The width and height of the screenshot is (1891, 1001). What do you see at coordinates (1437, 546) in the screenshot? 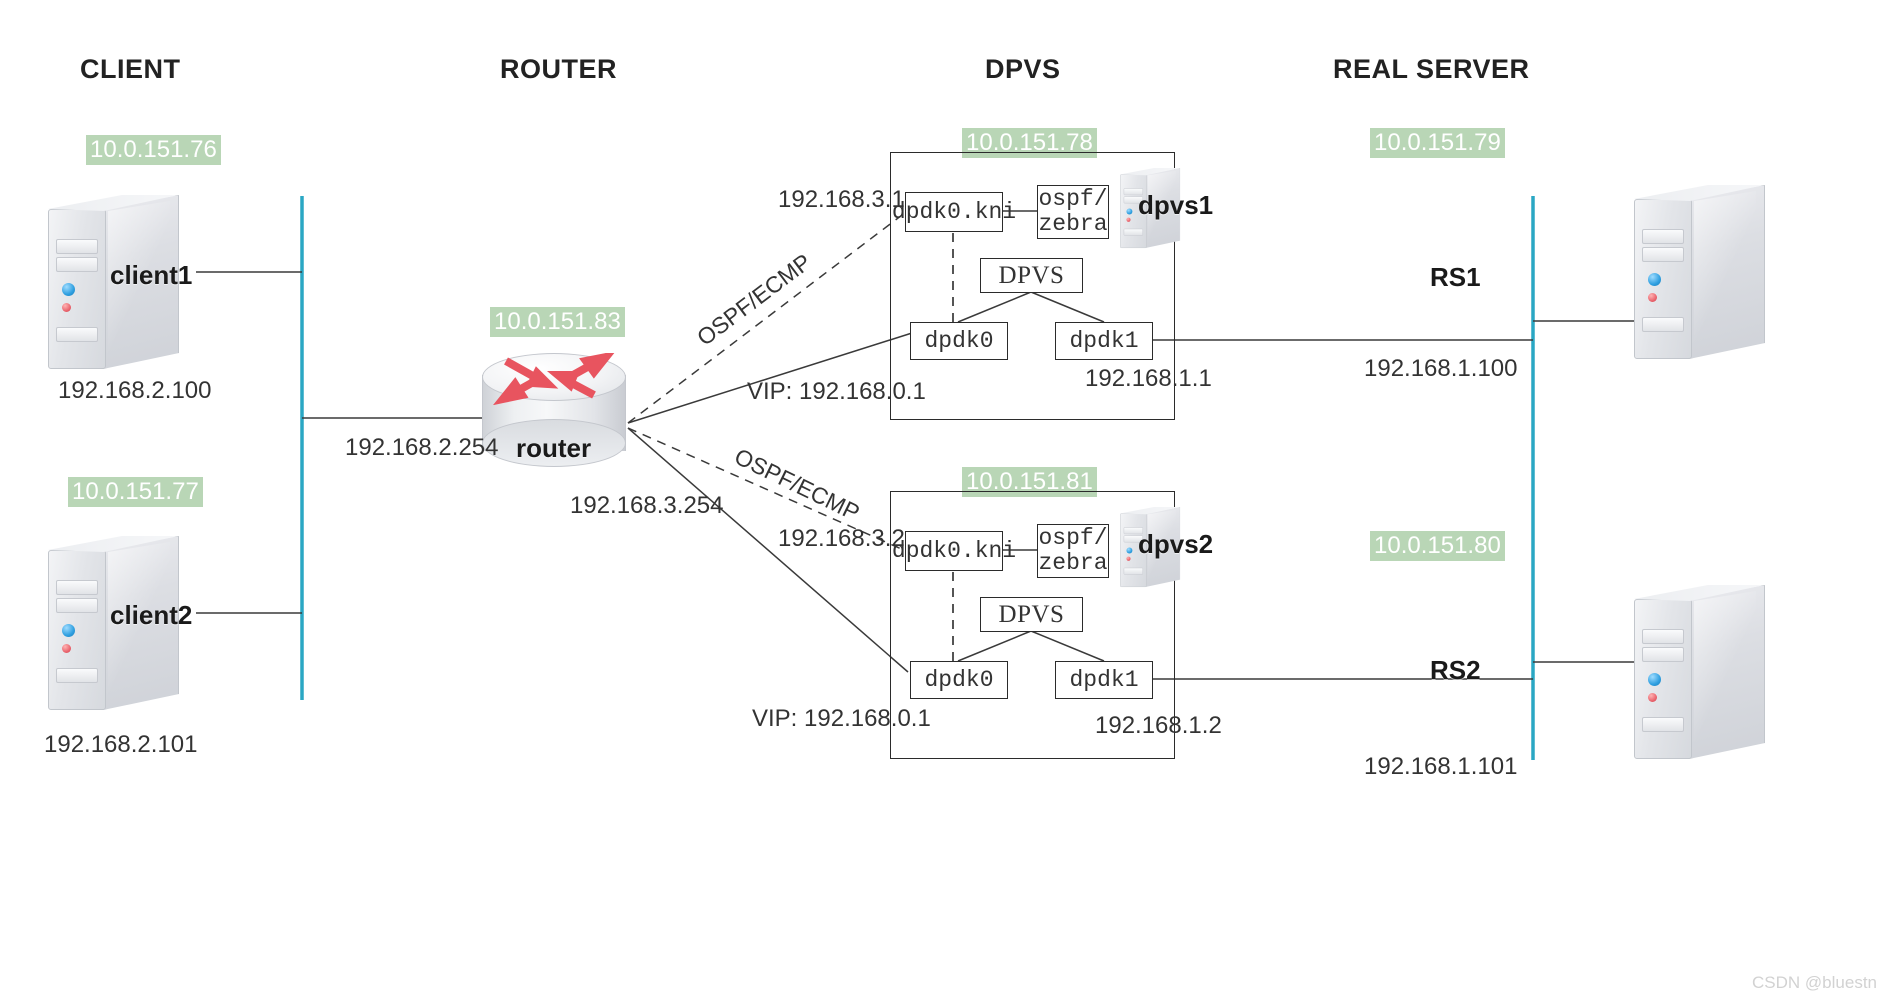
I see `rs2-mgmt-ip: 10.0.151.80` at bounding box center [1437, 546].